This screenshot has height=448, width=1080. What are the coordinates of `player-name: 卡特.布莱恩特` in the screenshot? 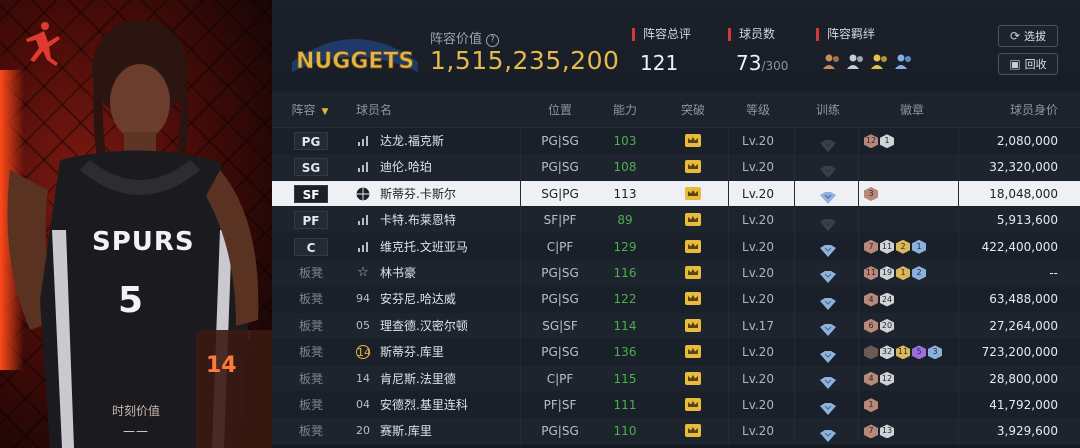 It's located at (418, 220).